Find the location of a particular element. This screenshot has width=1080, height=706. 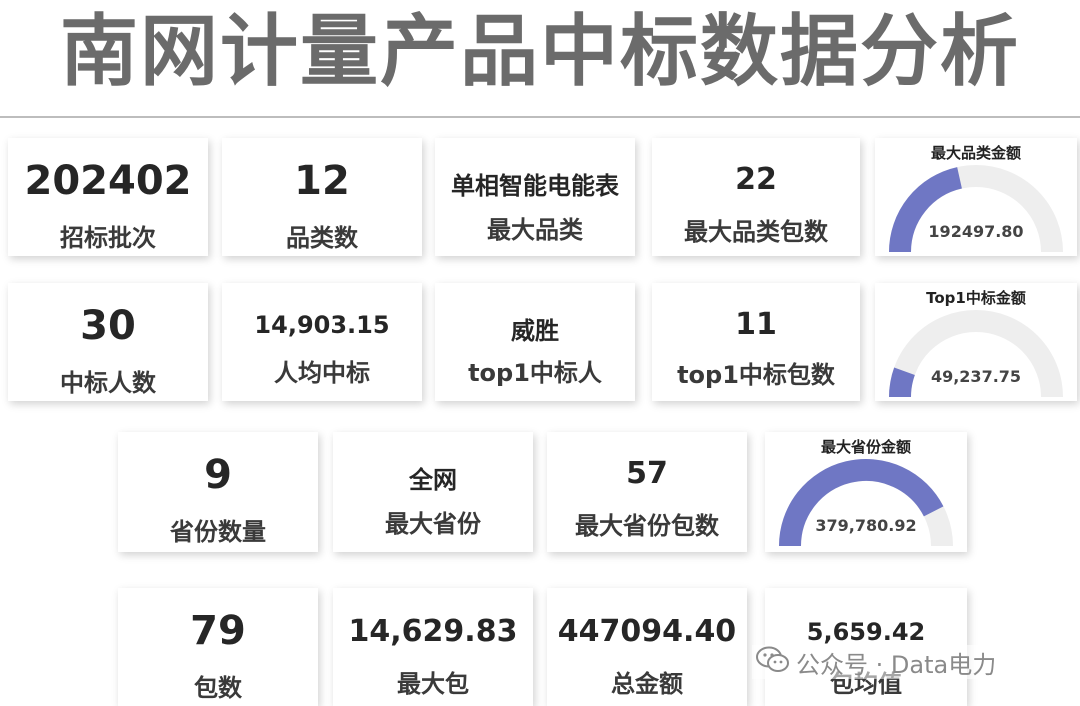

kpi-value: 447094.40 is located at coordinates (647, 631).